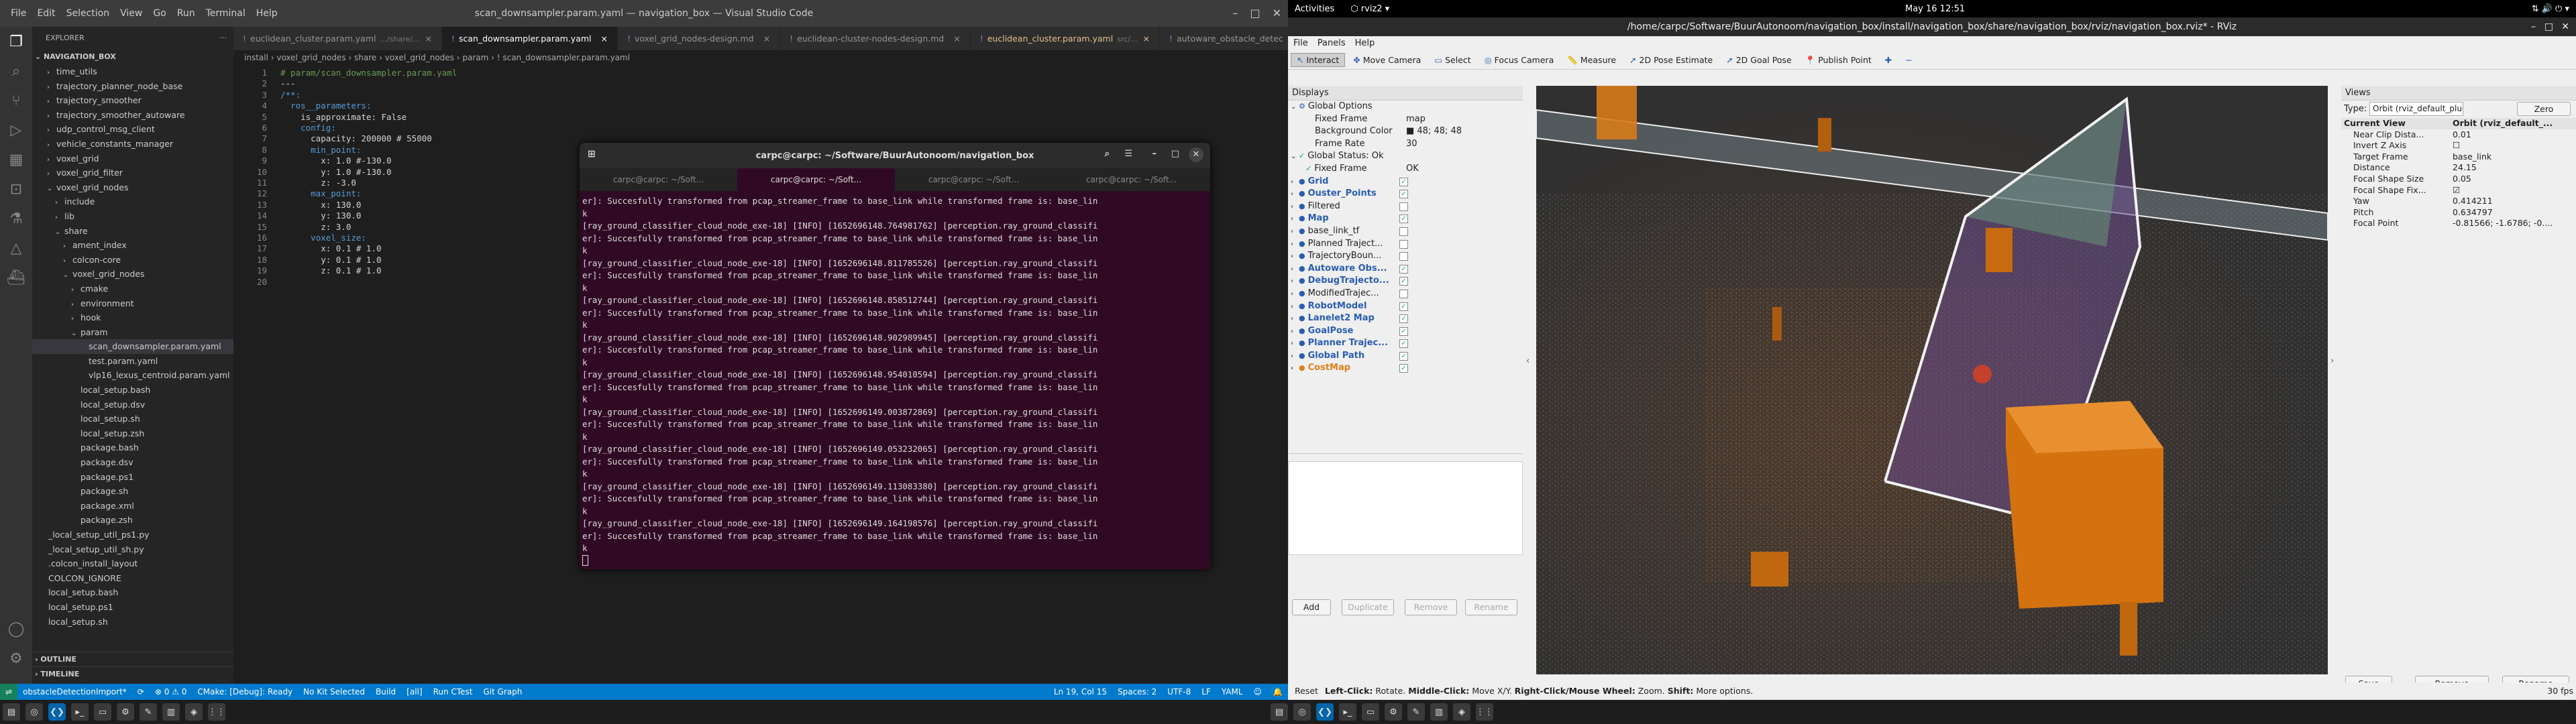 This screenshot has width=2576, height=724. I want to click on tree-item: .colcon_install_layout, so click(132, 563).